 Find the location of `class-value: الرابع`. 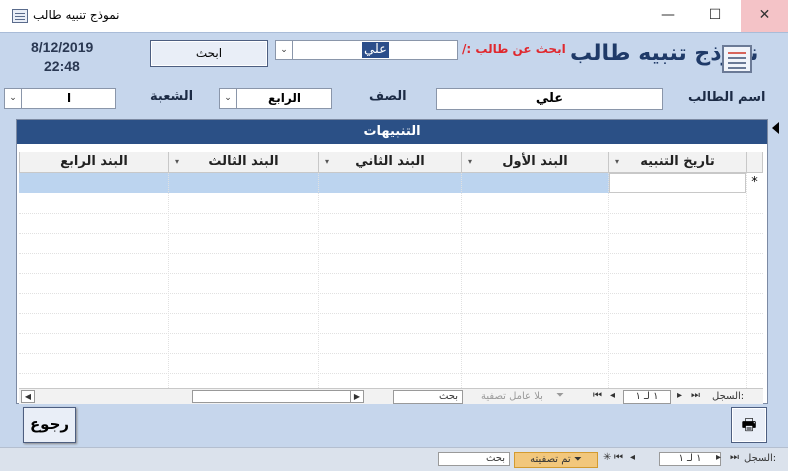

class-value: الرابع is located at coordinates (284, 98).